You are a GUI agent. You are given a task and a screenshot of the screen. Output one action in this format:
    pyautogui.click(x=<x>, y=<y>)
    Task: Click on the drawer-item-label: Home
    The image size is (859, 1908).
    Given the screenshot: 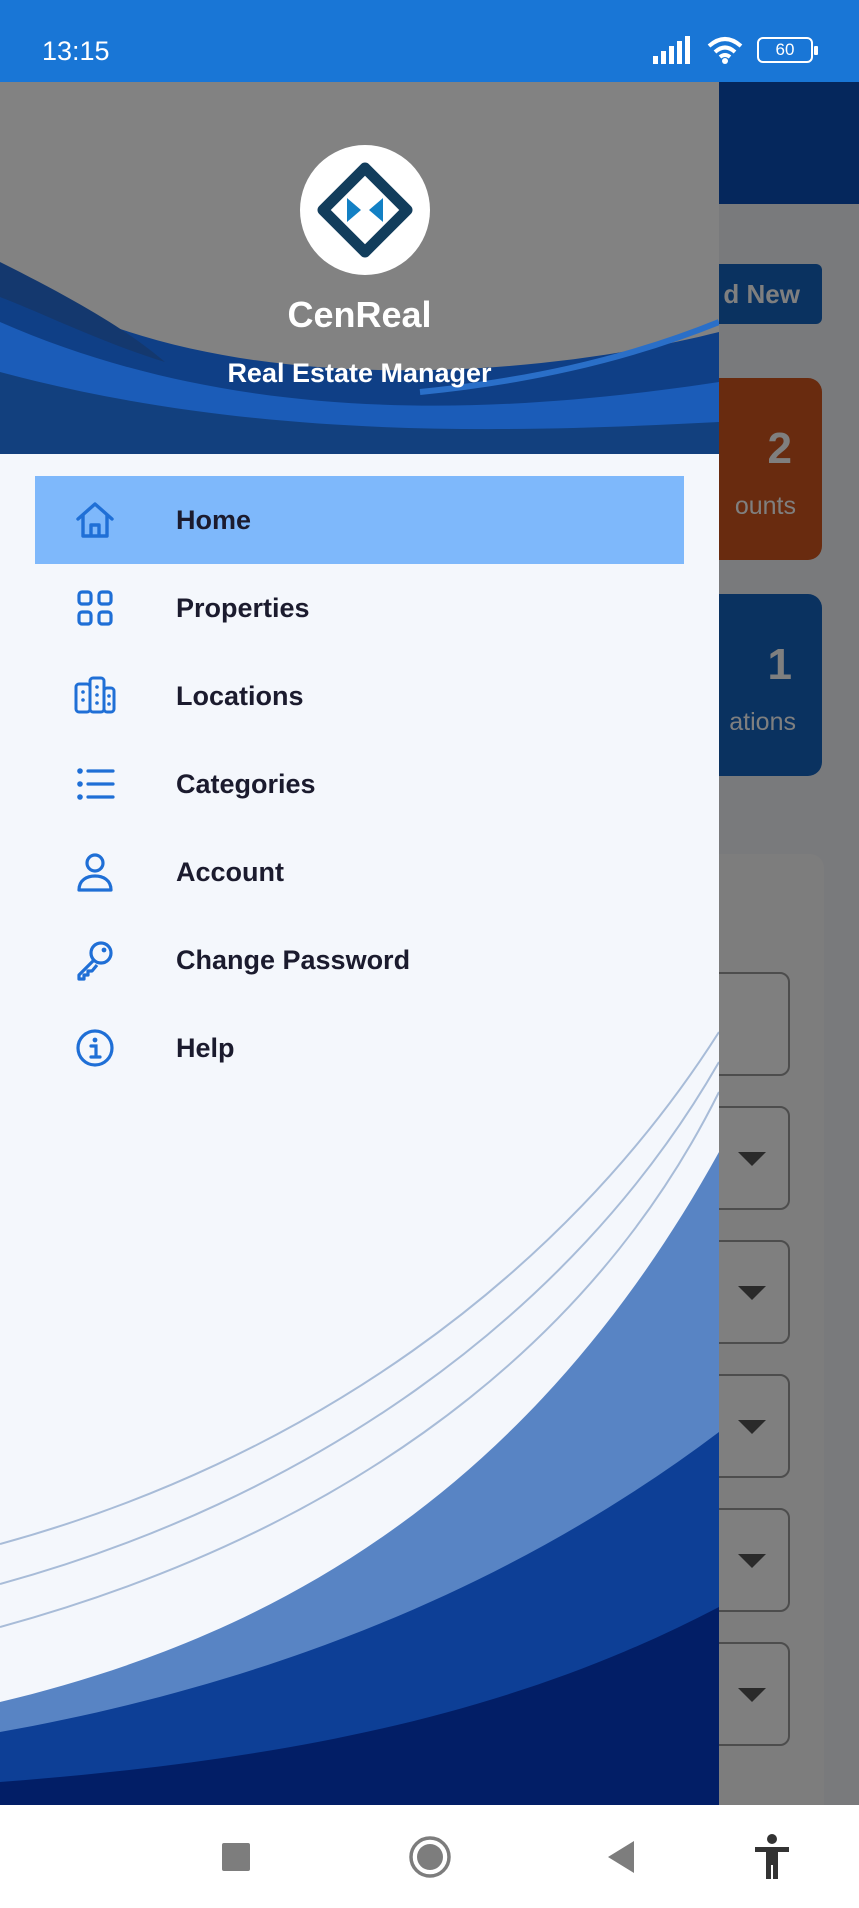 What is the action you would take?
    pyautogui.click(x=214, y=519)
    